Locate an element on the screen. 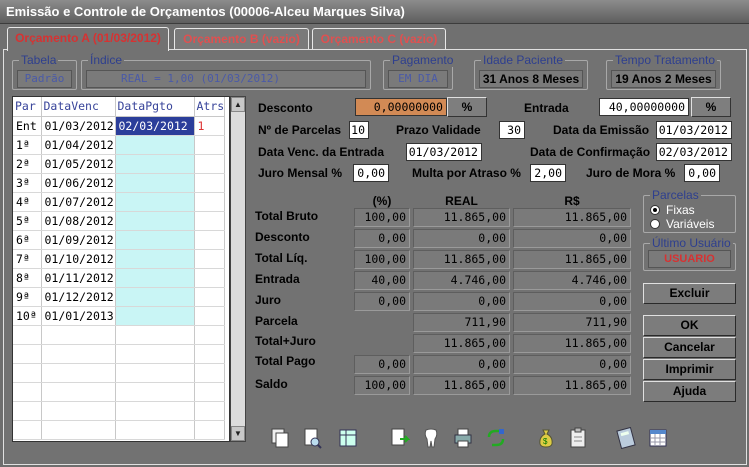 The width and height of the screenshot is (749, 467). calculator-icon is located at coordinates (626, 438).